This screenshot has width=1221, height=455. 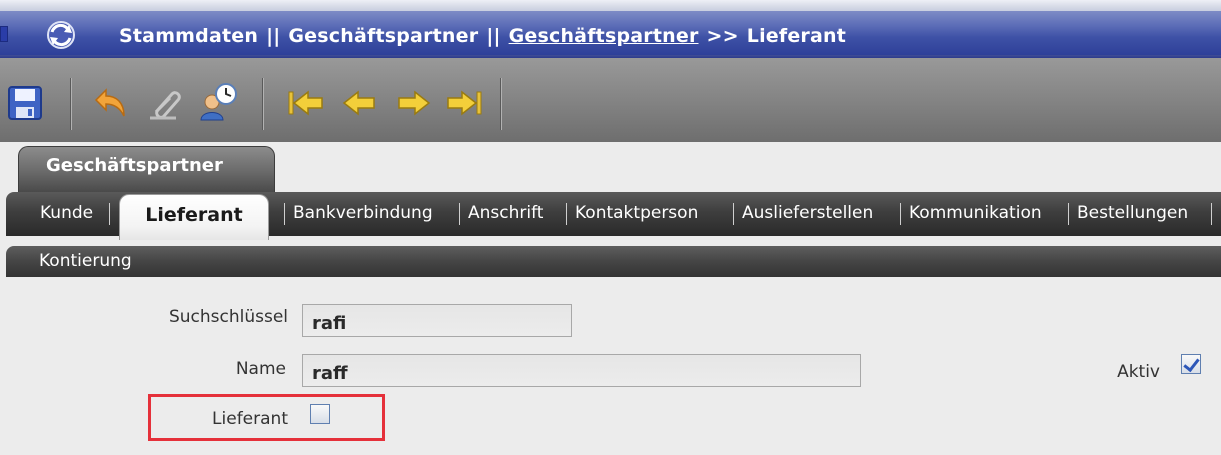 What do you see at coordinates (260, 369) in the screenshot?
I see `name-label: Name` at bounding box center [260, 369].